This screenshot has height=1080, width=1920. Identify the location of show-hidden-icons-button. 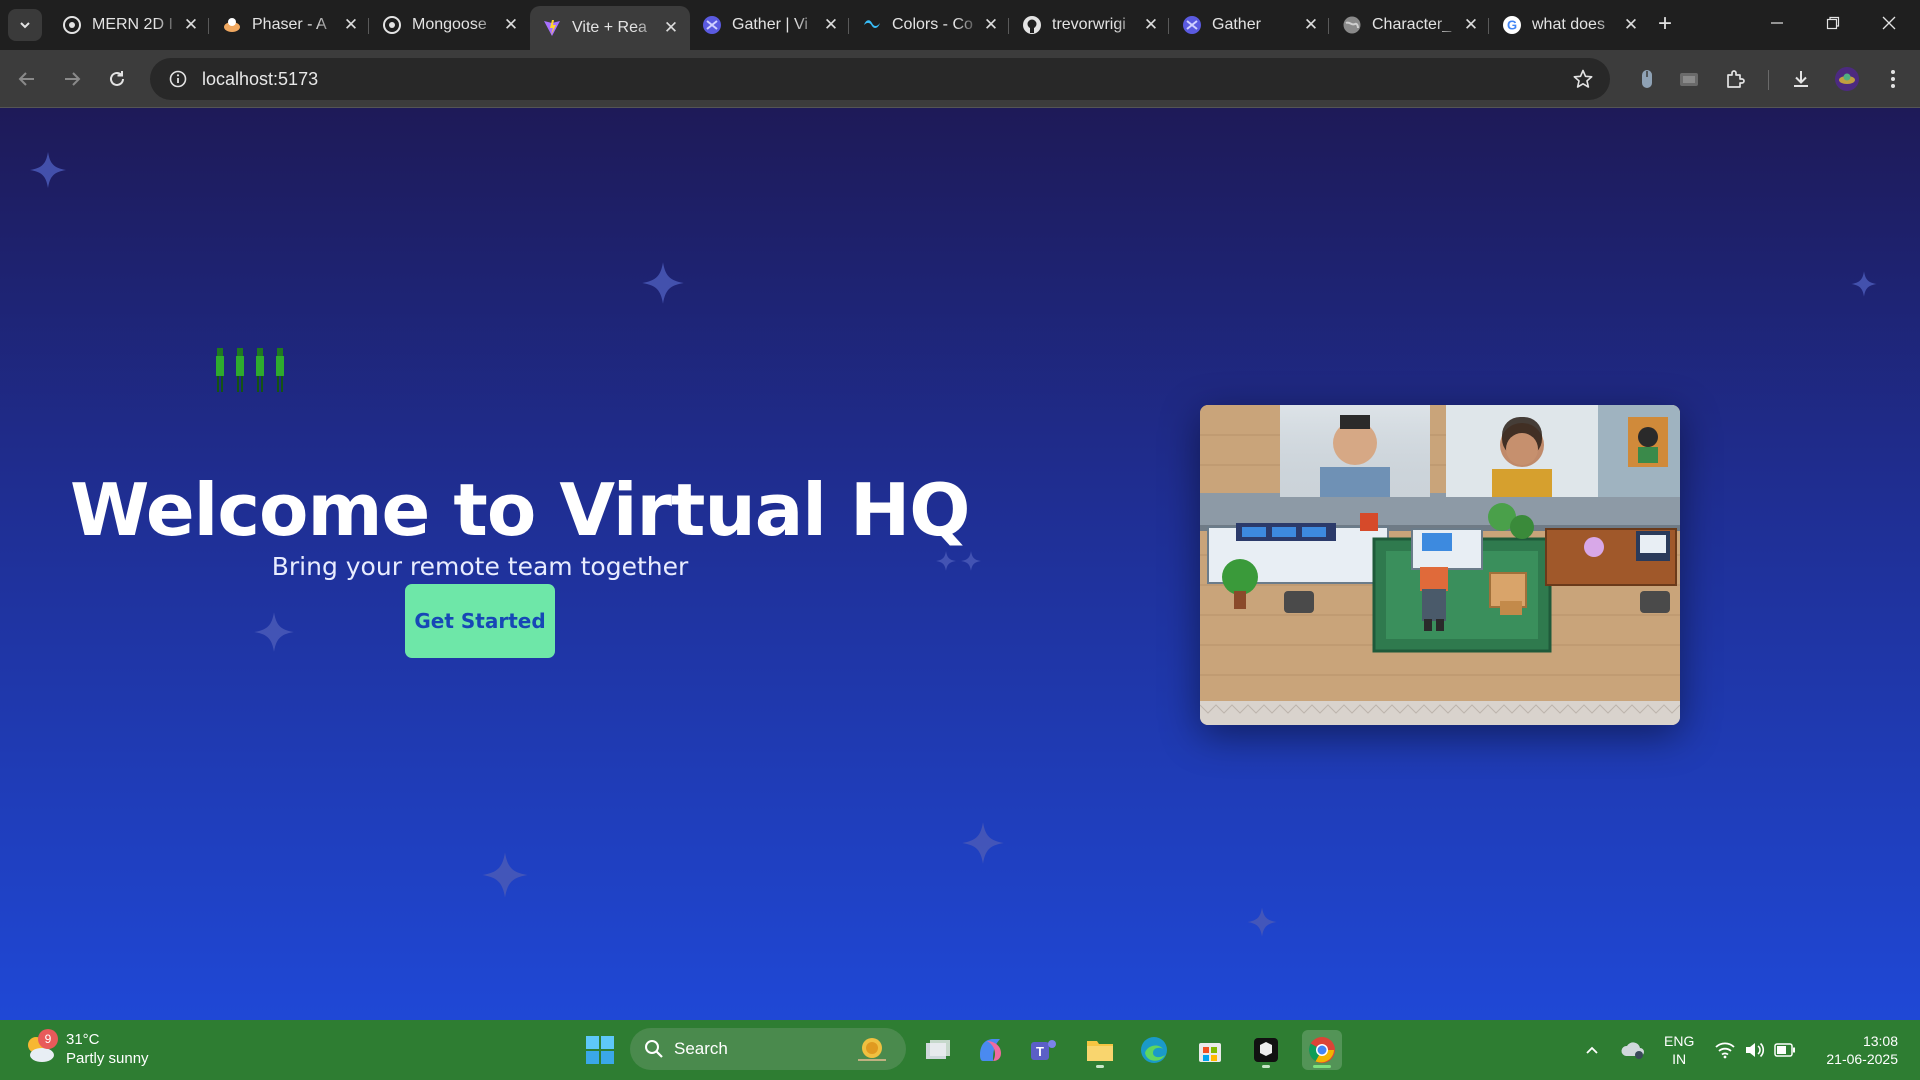
(1592, 1050).